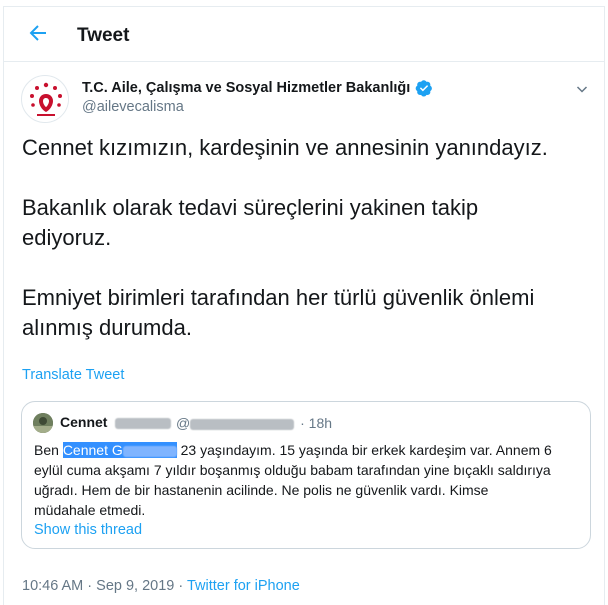 The height and width of the screenshot is (605, 608). I want to click on ministry-logo-icon, so click(46, 100).